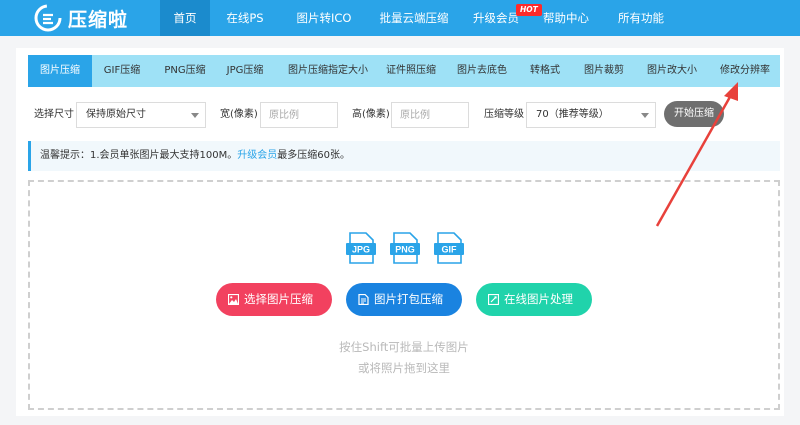 The height and width of the screenshot is (425, 800). What do you see at coordinates (48, 18) in the screenshot?
I see `logo-icon` at bounding box center [48, 18].